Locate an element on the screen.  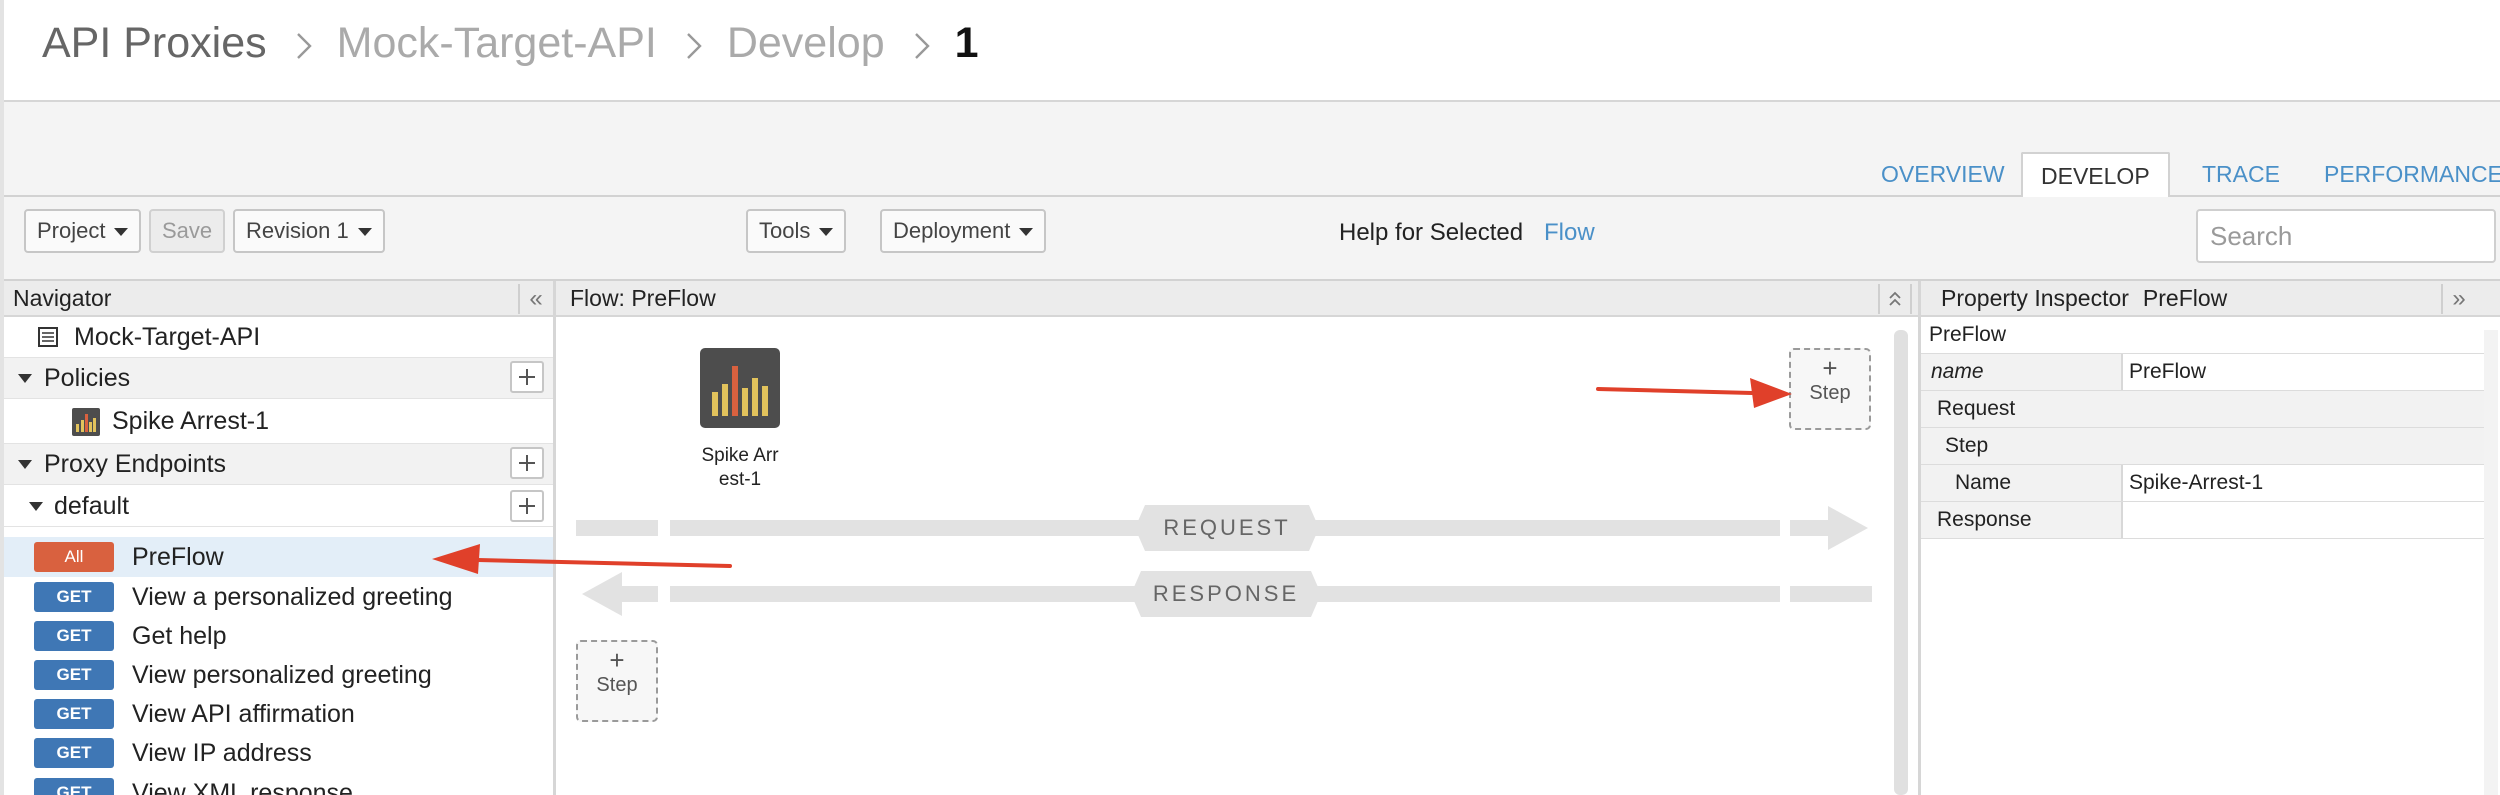
pi-response-row: Response is located at coordinates (2203, 520).